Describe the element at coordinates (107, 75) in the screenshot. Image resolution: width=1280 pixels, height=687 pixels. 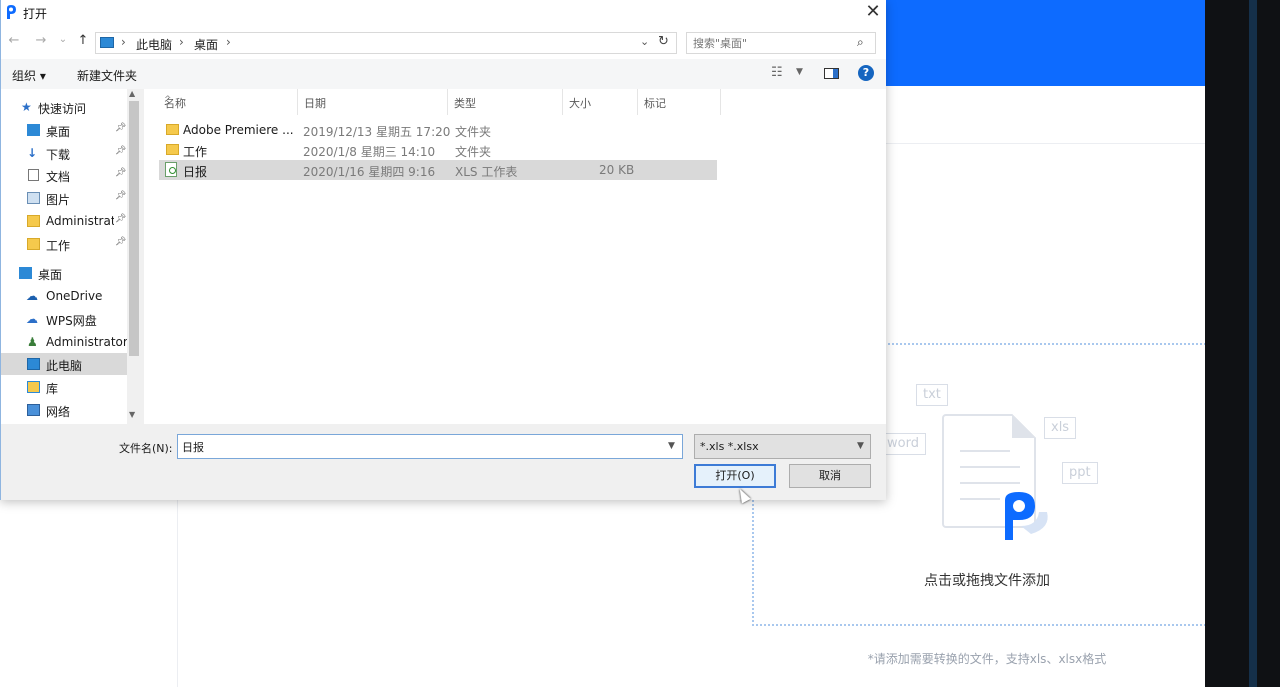
I see `new-folder-button: 新建文件夹` at that location.